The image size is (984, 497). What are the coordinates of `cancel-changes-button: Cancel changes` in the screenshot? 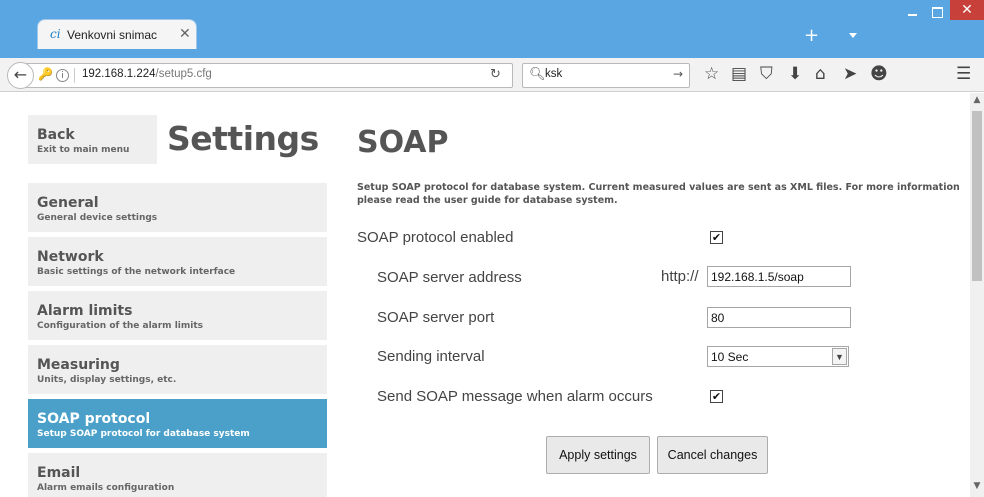 It's located at (712, 455).